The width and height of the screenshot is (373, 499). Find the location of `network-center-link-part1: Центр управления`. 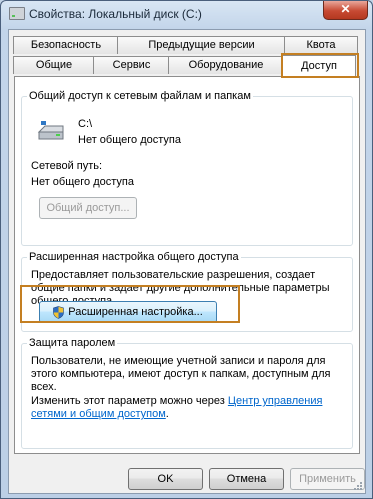

network-center-link-part1: Центр управления is located at coordinates (275, 401).